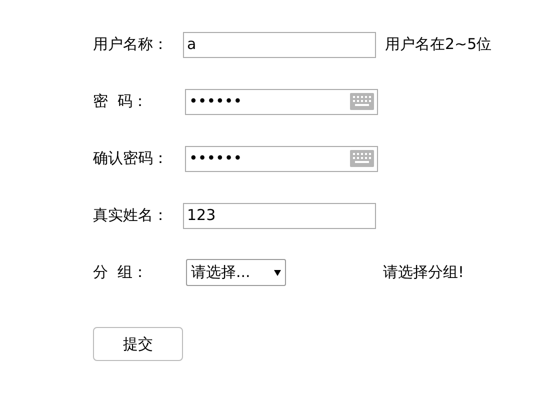 This screenshot has height=403, width=554. What do you see at coordinates (131, 159) in the screenshot?
I see `field-label: 确认密码：` at bounding box center [131, 159].